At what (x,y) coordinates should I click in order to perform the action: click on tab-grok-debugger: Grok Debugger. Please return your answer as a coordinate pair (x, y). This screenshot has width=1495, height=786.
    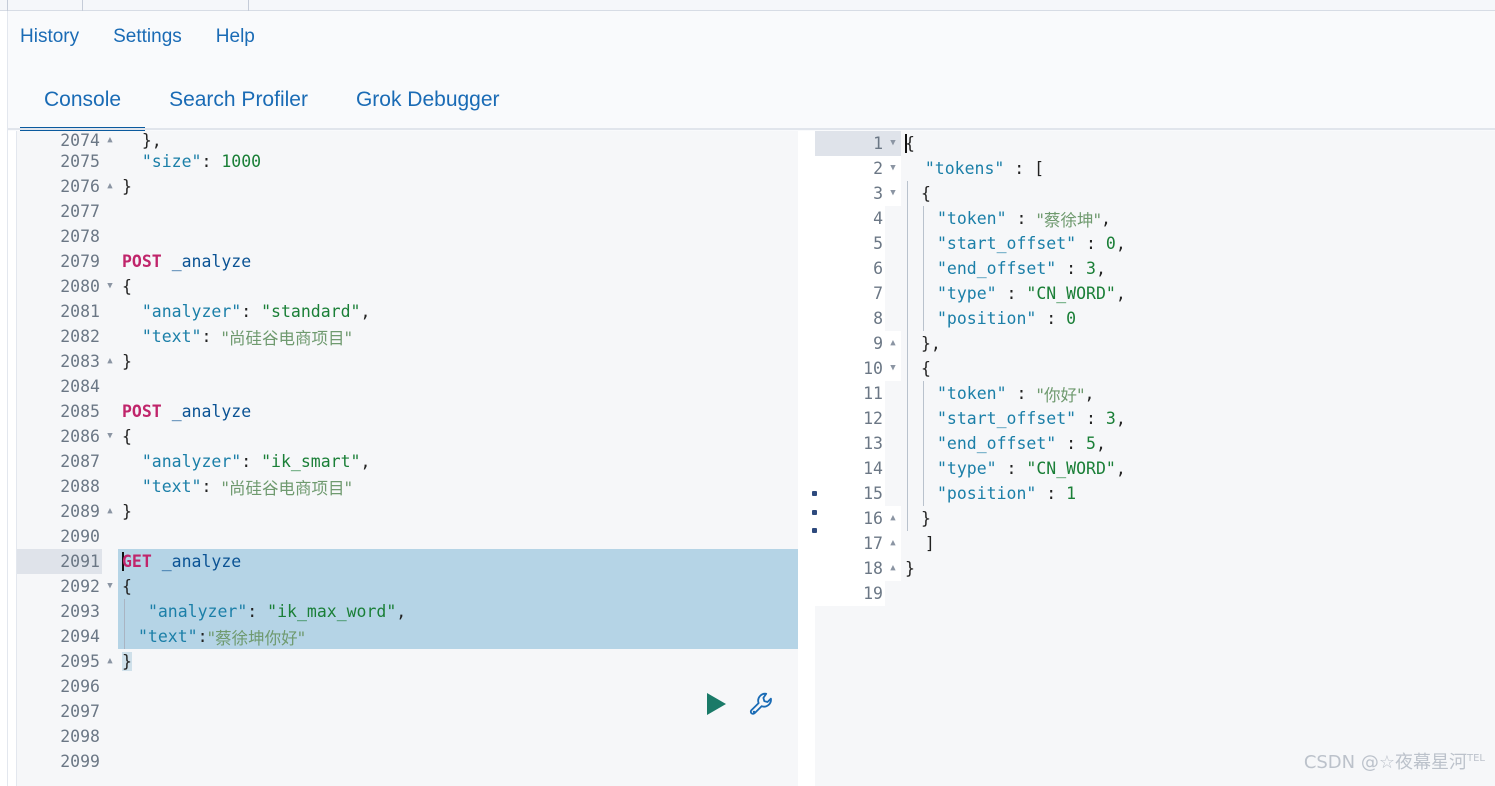
    Looking at the image, I should click on (428, 100).